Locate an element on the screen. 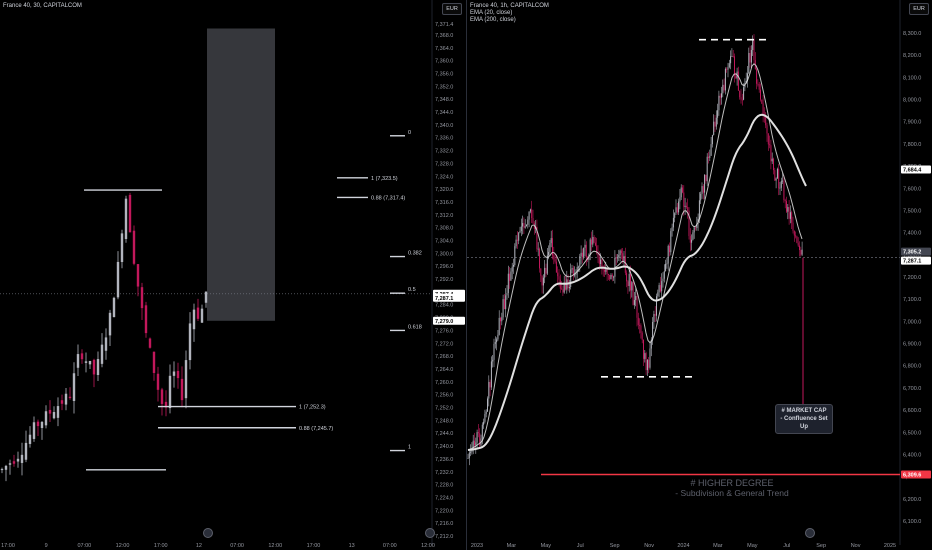 The height and width of the screenshot is (550, 932). right-price-tick: 6,800.0 is located at coordinates (912, 367).